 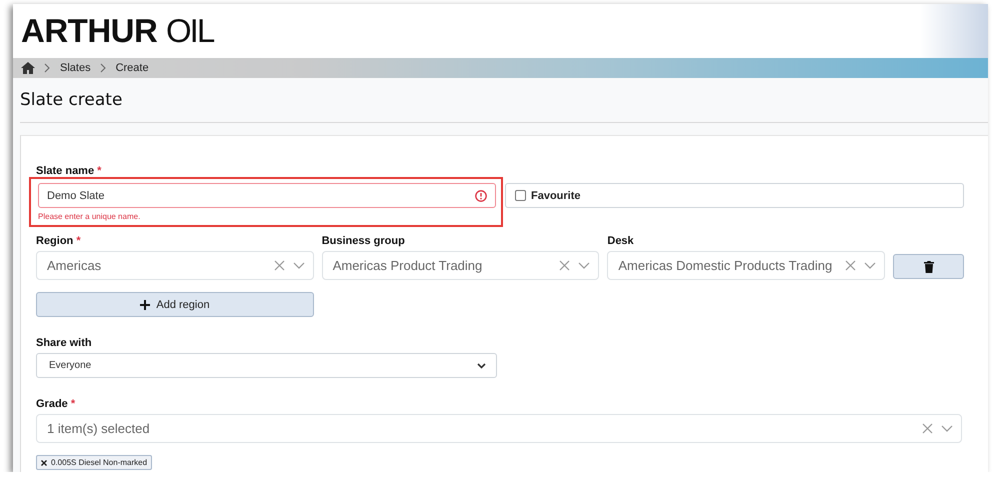 What do you see at coordinates (175, 265) in the screenshot?
I see `dropdown: Americas` at bounding box center [175, 265].